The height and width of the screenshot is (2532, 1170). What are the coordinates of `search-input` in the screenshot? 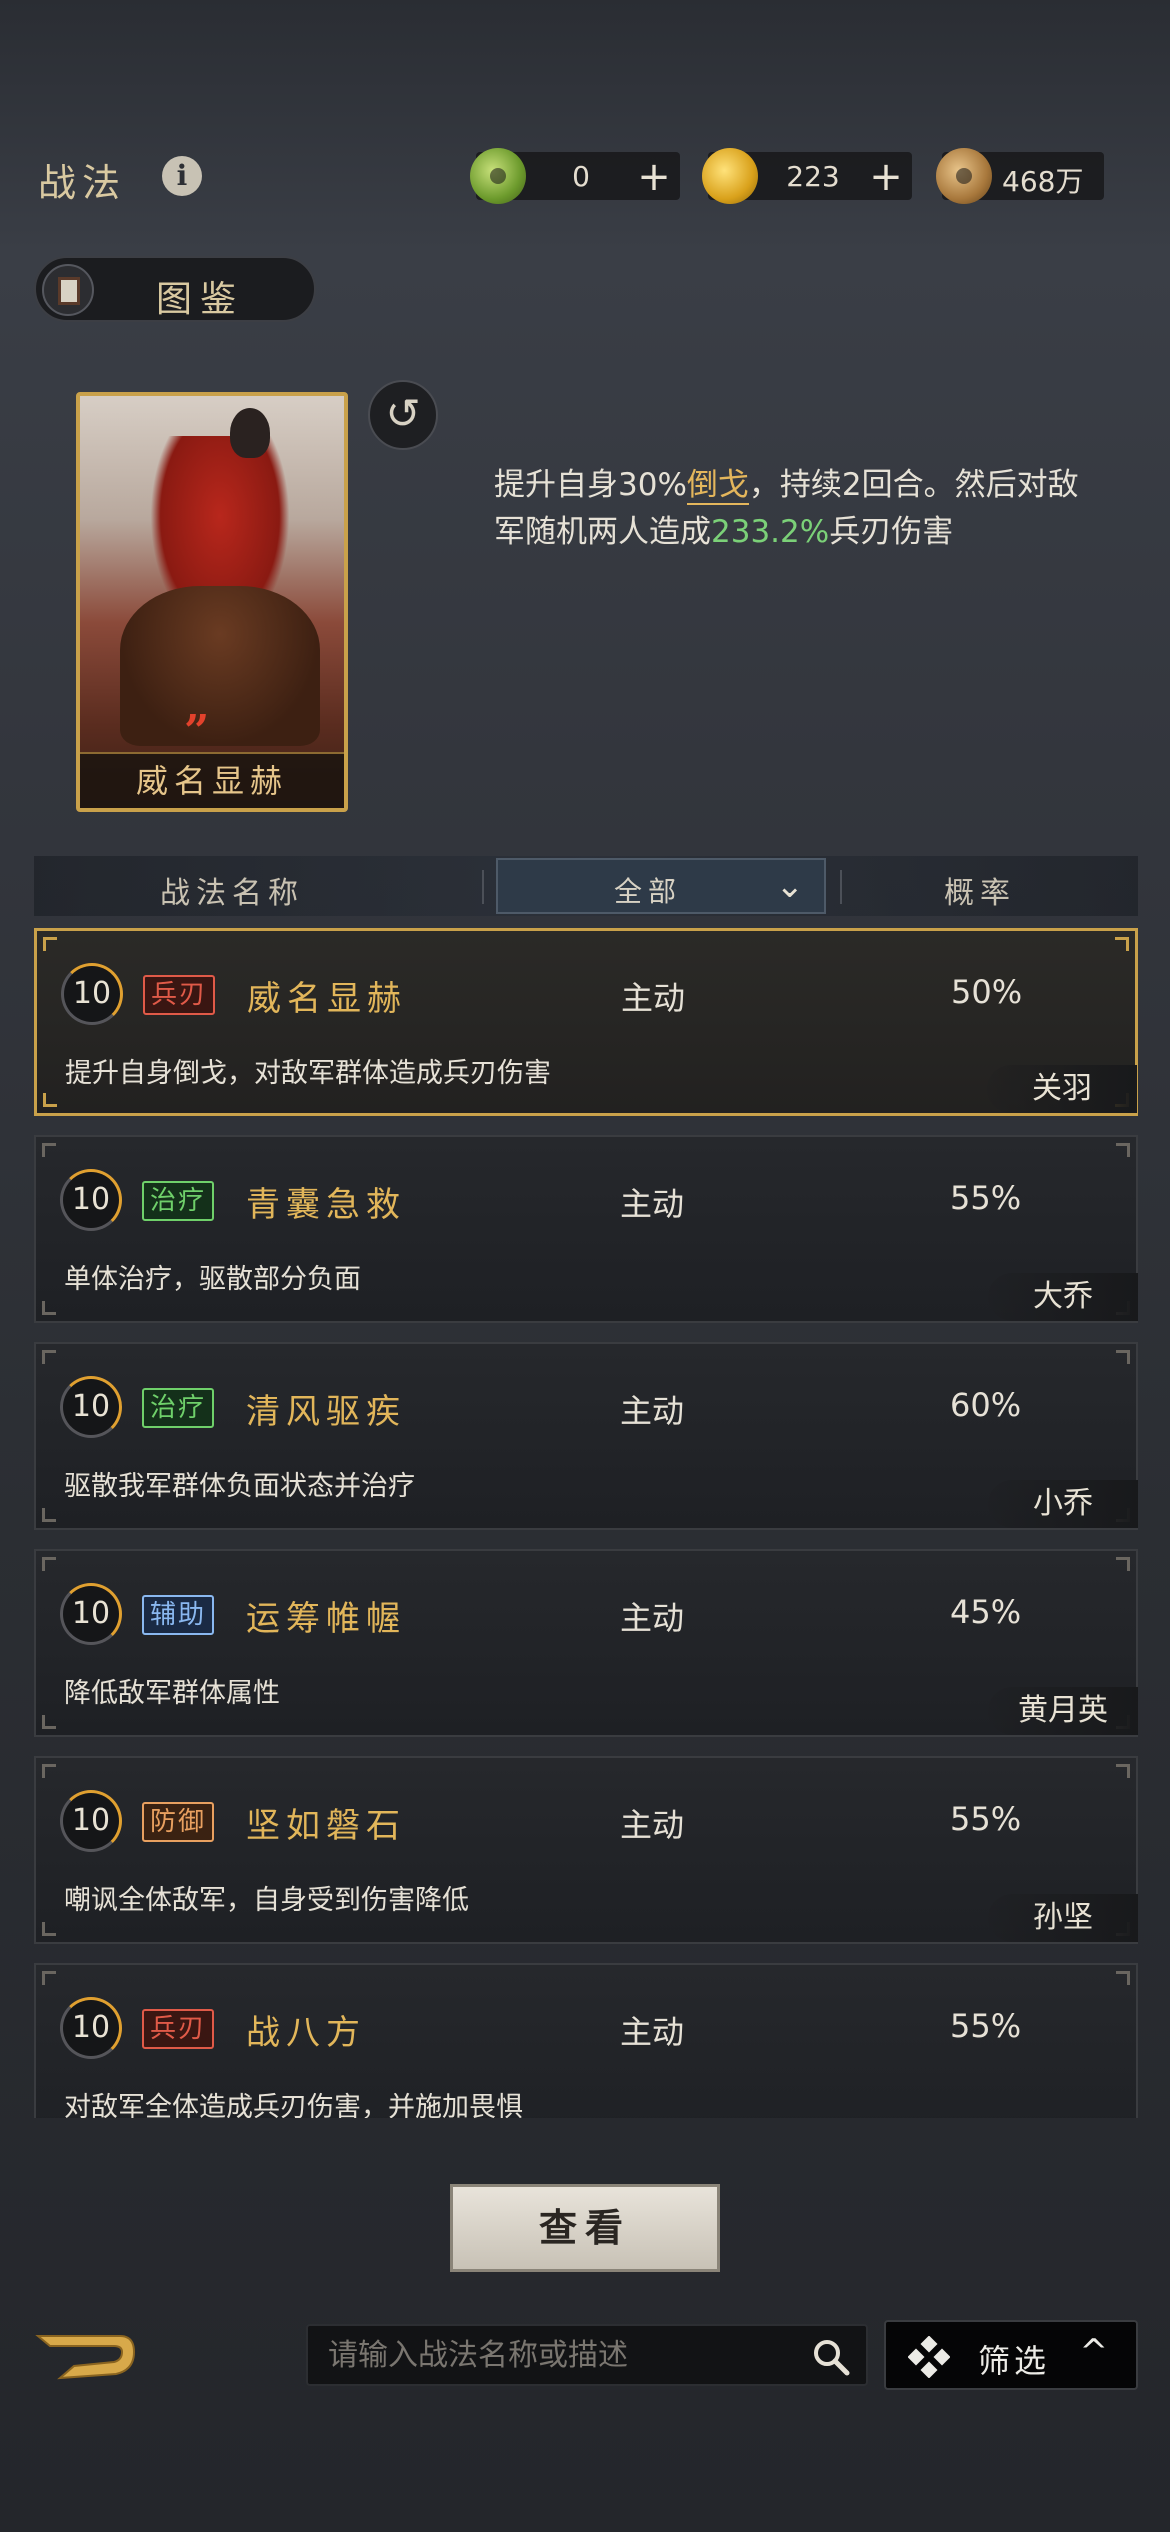 It's located at (558, 2356).